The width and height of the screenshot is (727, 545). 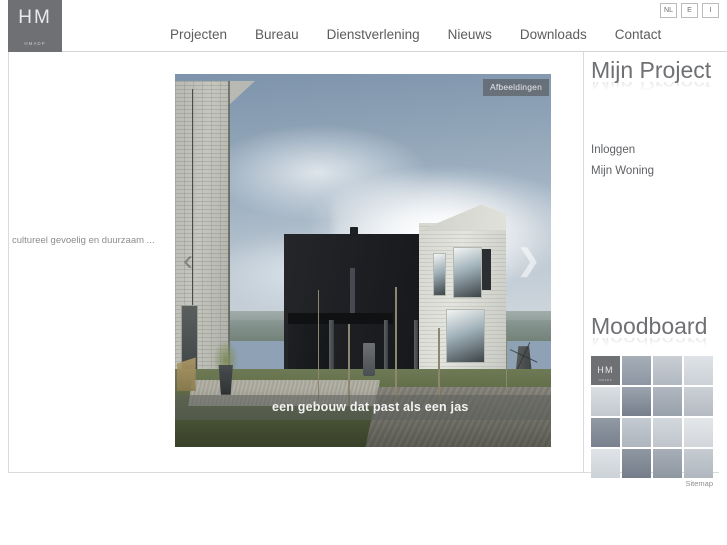 What do you see at coordinates (241, 93) in the screenshot?
I see `tower-roof-edge` at bounding box center [241, 93].